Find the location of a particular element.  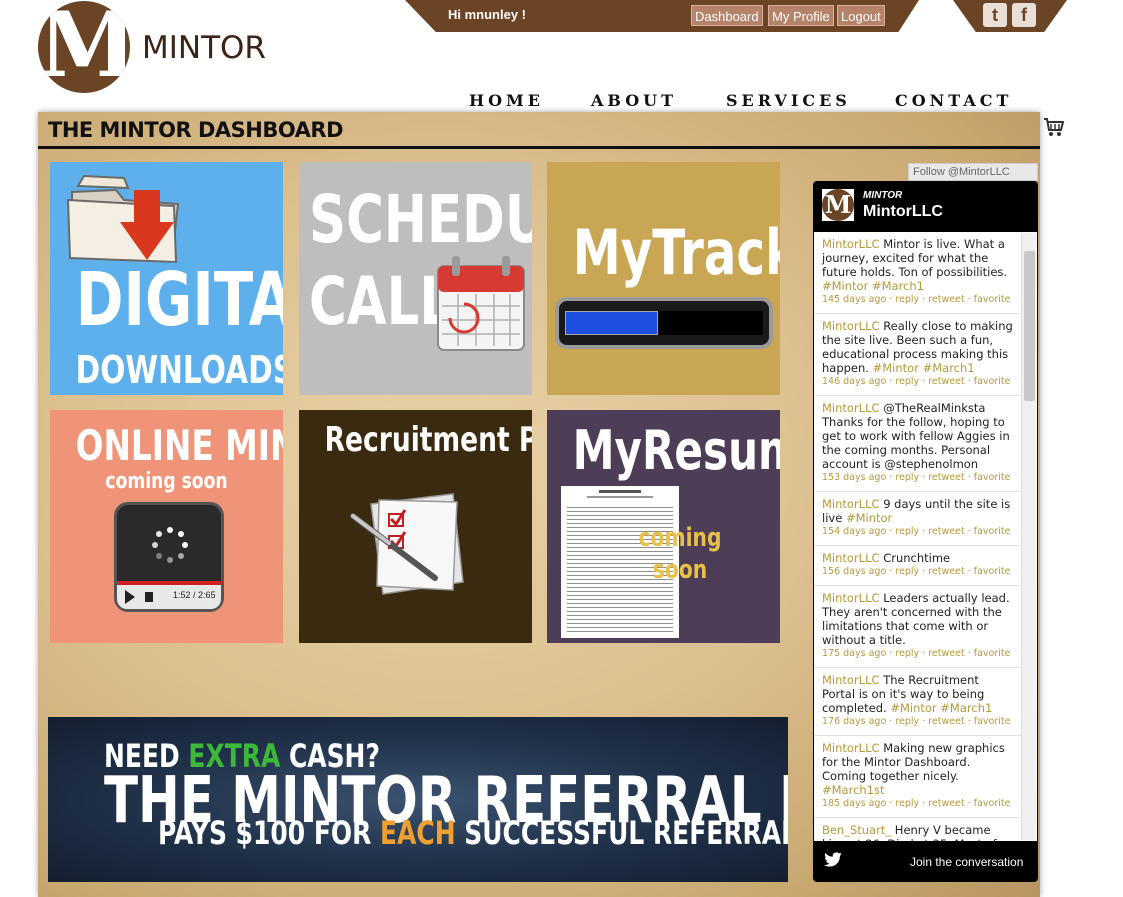

tweet-age: 185 days ago is located at coordinates (854, 803).